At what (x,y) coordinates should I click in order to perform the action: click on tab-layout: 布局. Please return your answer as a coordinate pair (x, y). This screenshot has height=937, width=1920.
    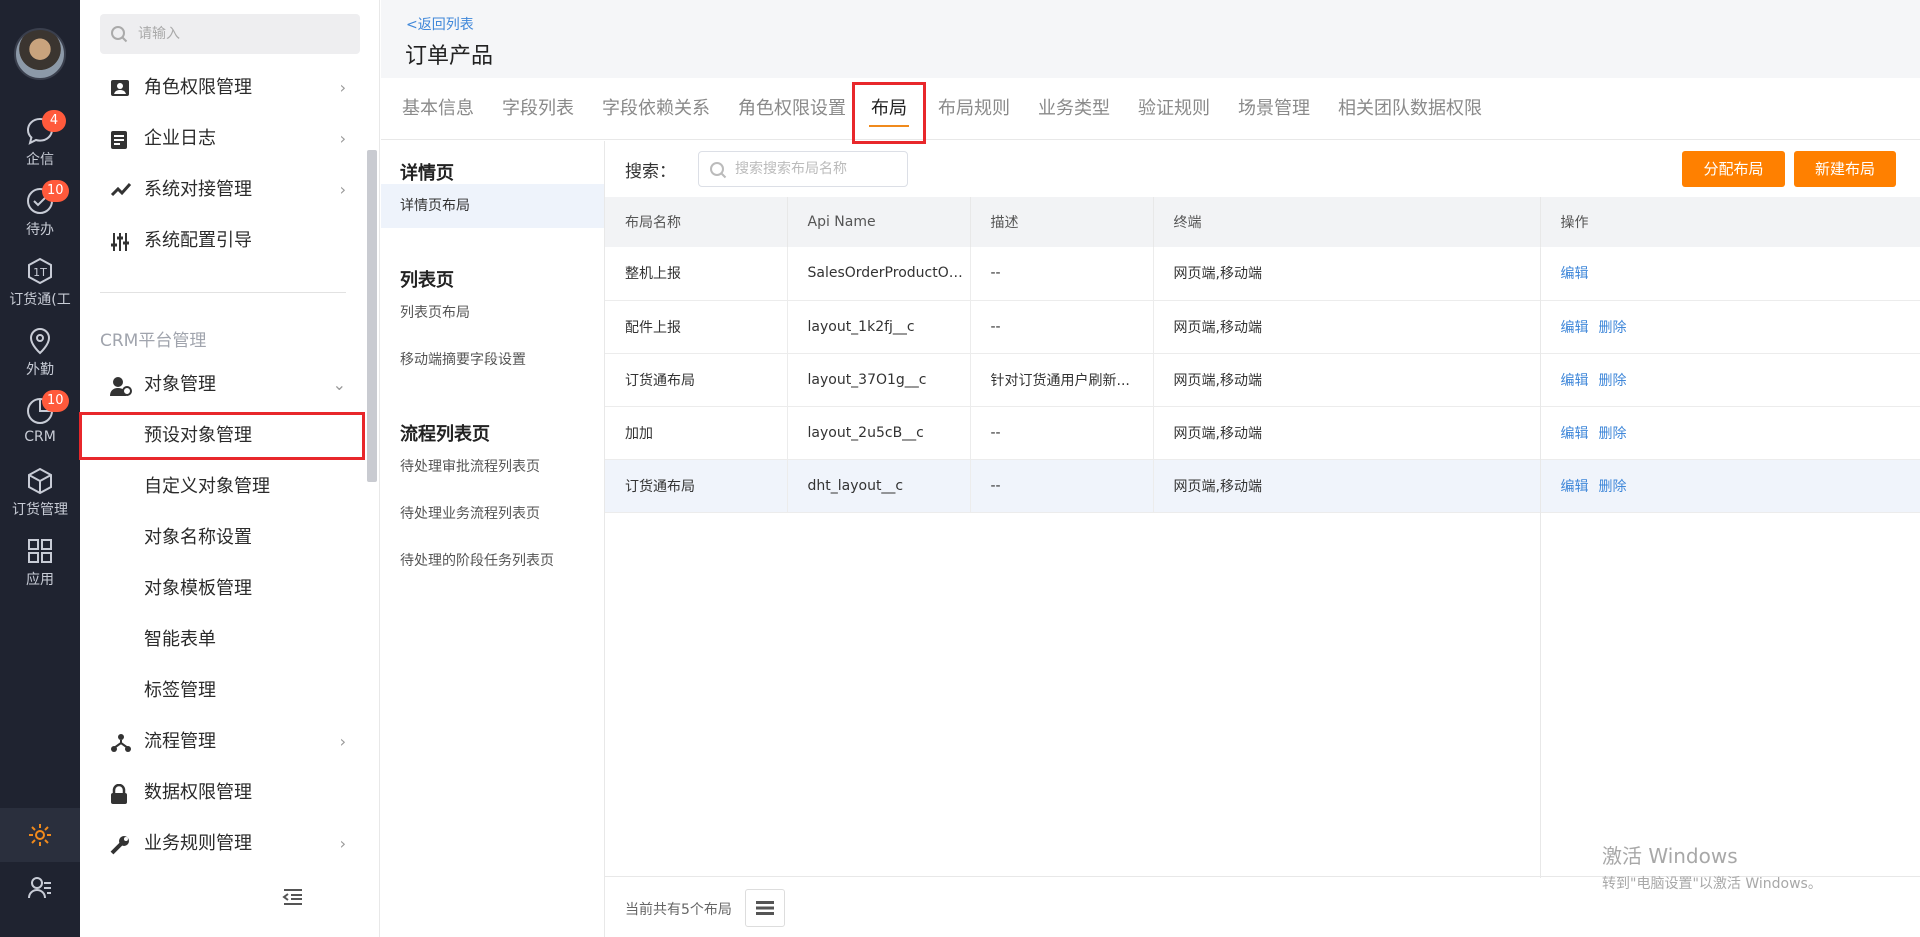
    Looking at the image, I should click on (889, 113).